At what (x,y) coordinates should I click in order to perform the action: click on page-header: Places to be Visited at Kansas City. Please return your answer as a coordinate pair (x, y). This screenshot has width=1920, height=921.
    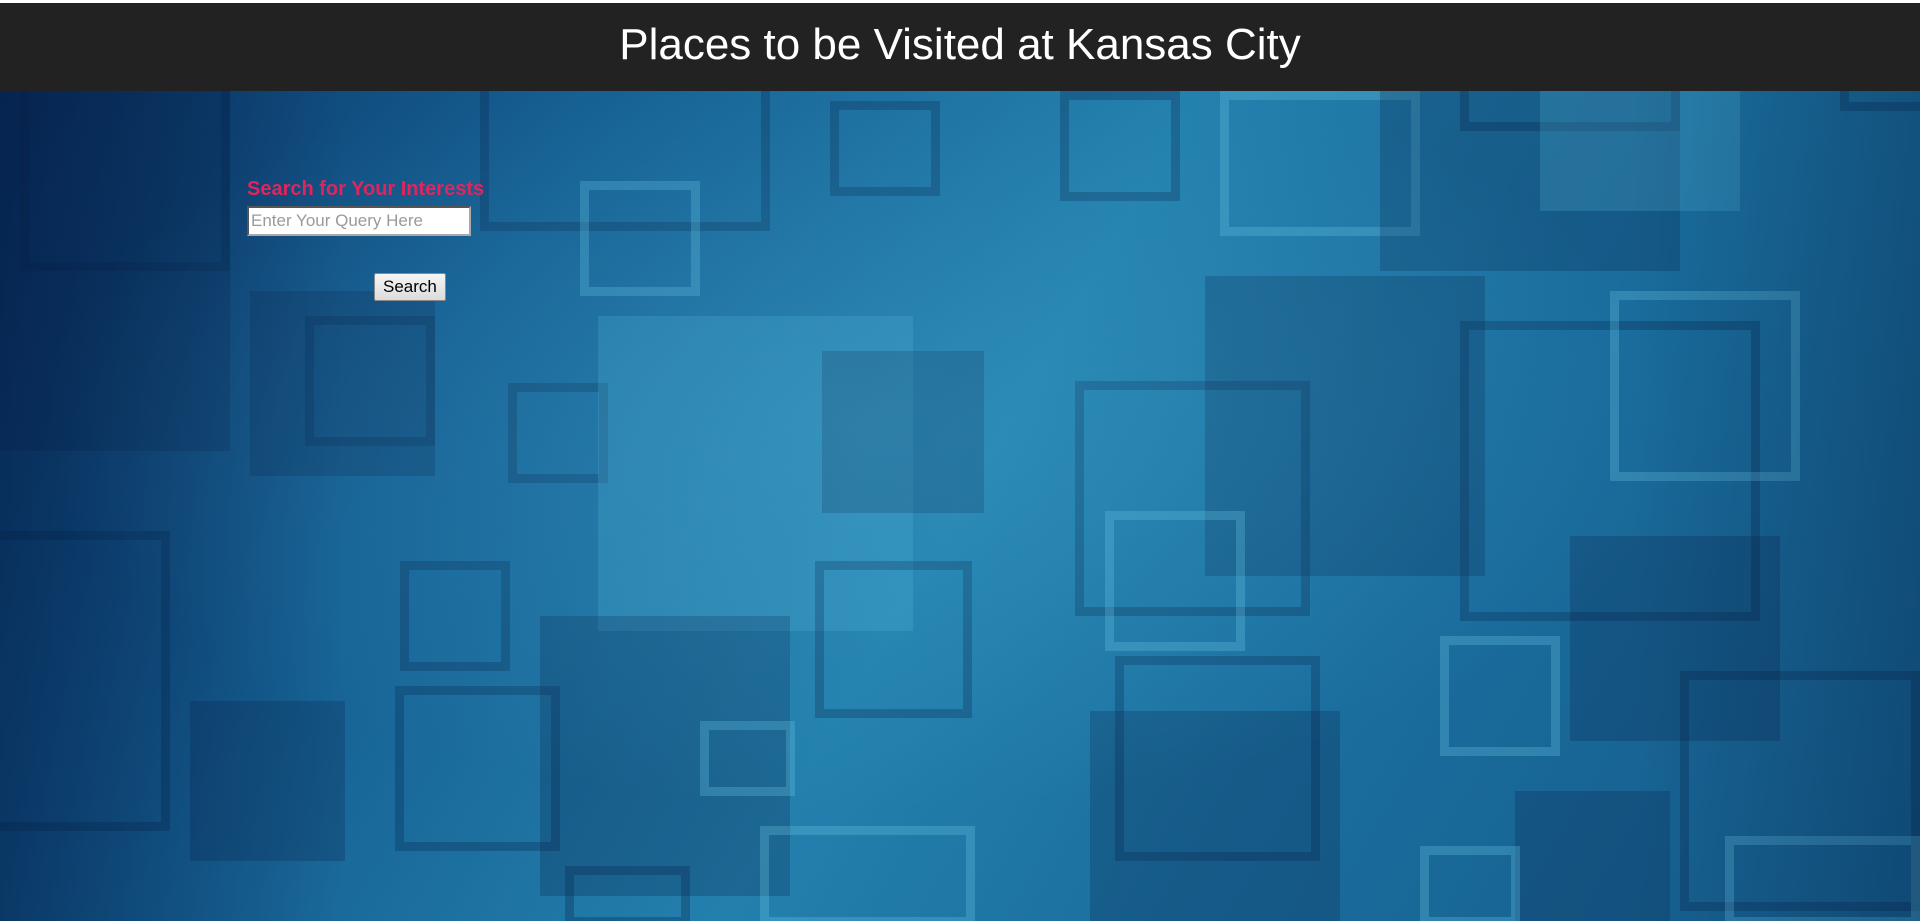
    Looking at the image, I should click on (960, 47).